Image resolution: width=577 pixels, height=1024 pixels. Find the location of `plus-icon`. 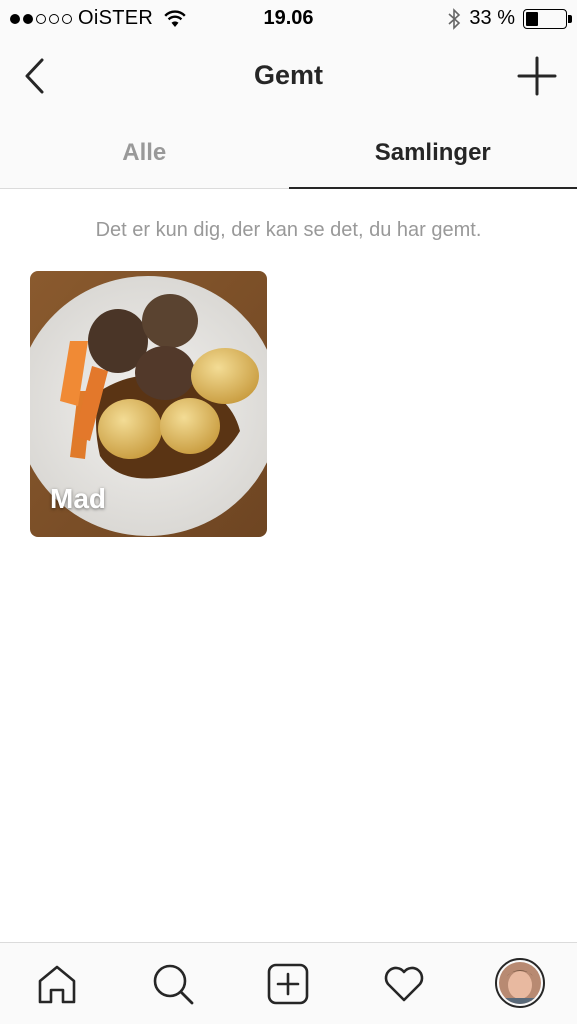

plus-icon is located at coordinates (537, 76).